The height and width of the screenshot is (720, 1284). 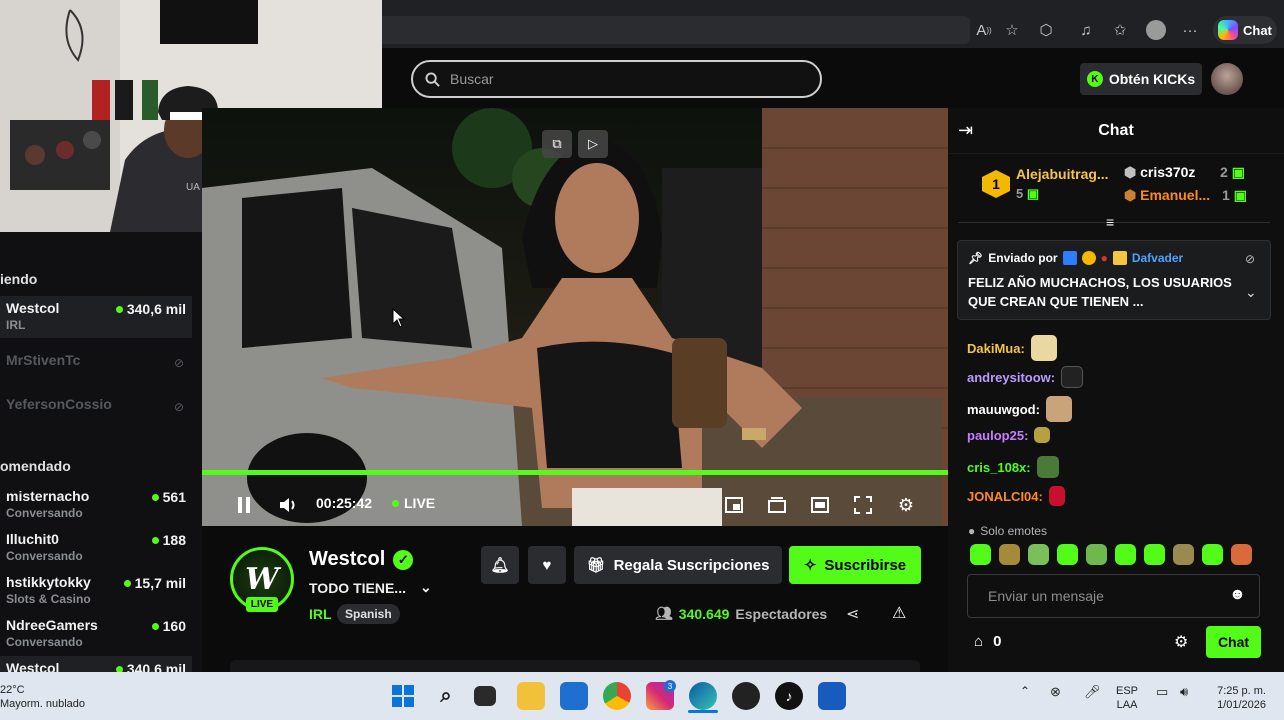 I want to click on edge-icon, so click(x=703, y=696).